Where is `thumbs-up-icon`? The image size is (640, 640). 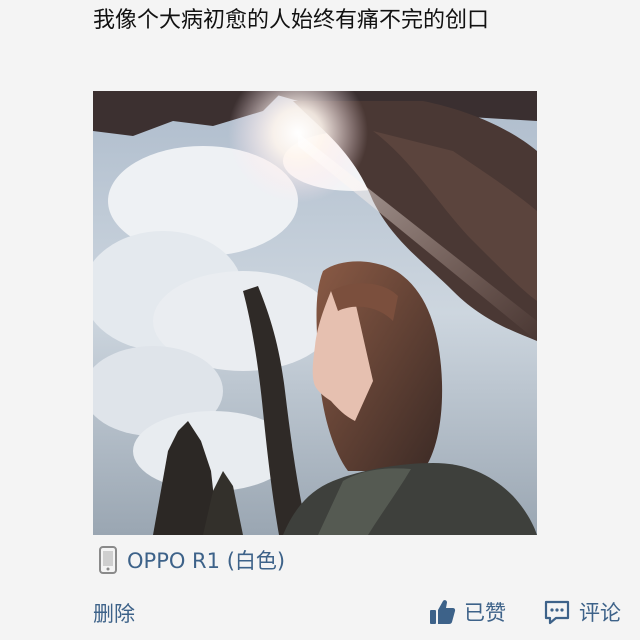 thumbs-up-icon is located at coordinates (443, 612).